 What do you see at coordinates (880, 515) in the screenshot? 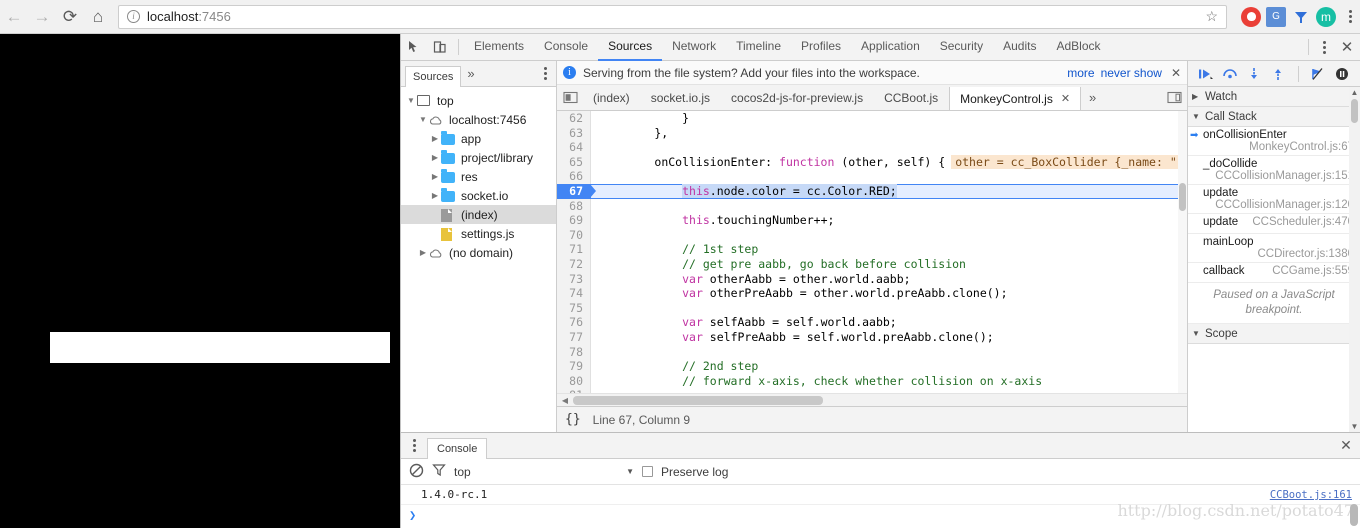
I see `console-prompt: ❯` at bounding box center [880, 515].